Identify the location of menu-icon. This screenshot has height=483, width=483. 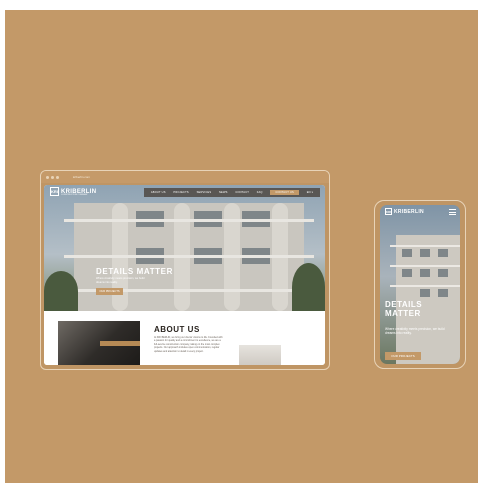
(452, 213).